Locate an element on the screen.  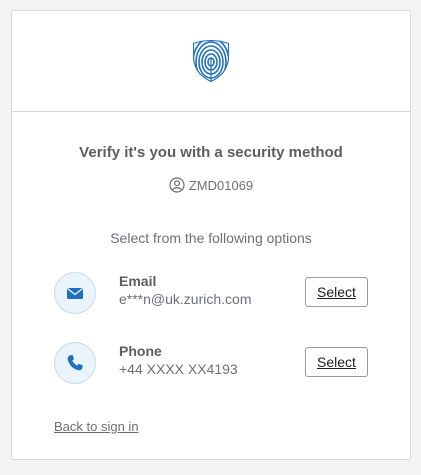
phone-option: Phone +44 XXXX XX4193 Select is located at coordinates (211, 363).